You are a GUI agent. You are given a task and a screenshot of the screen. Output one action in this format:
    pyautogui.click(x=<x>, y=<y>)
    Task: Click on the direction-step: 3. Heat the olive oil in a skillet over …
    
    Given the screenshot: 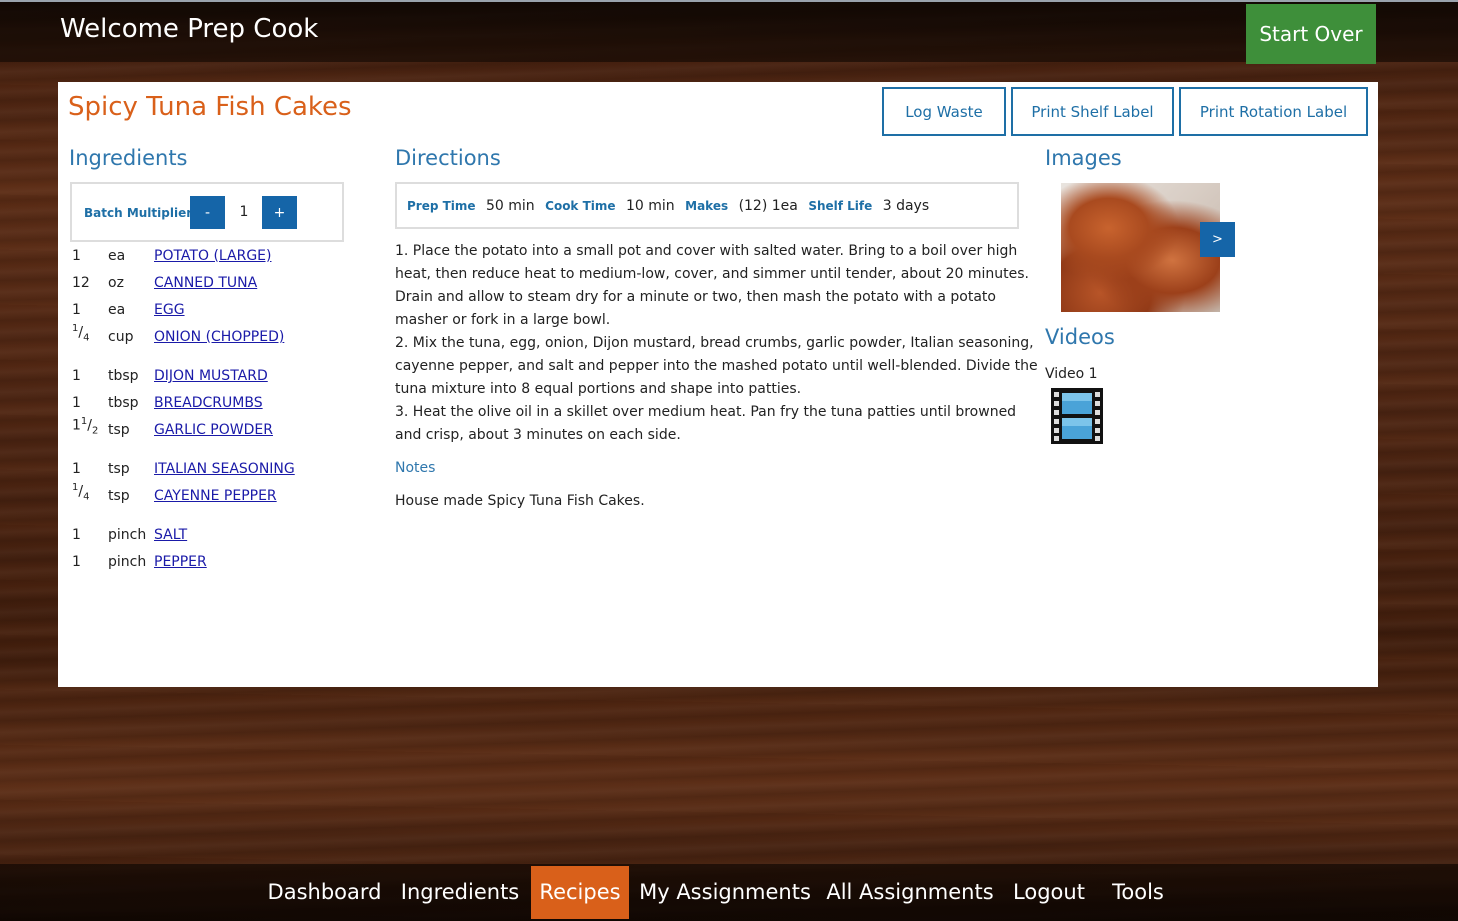 What is the action you would take?
    pyautogui.click(x=706, y=423)
    